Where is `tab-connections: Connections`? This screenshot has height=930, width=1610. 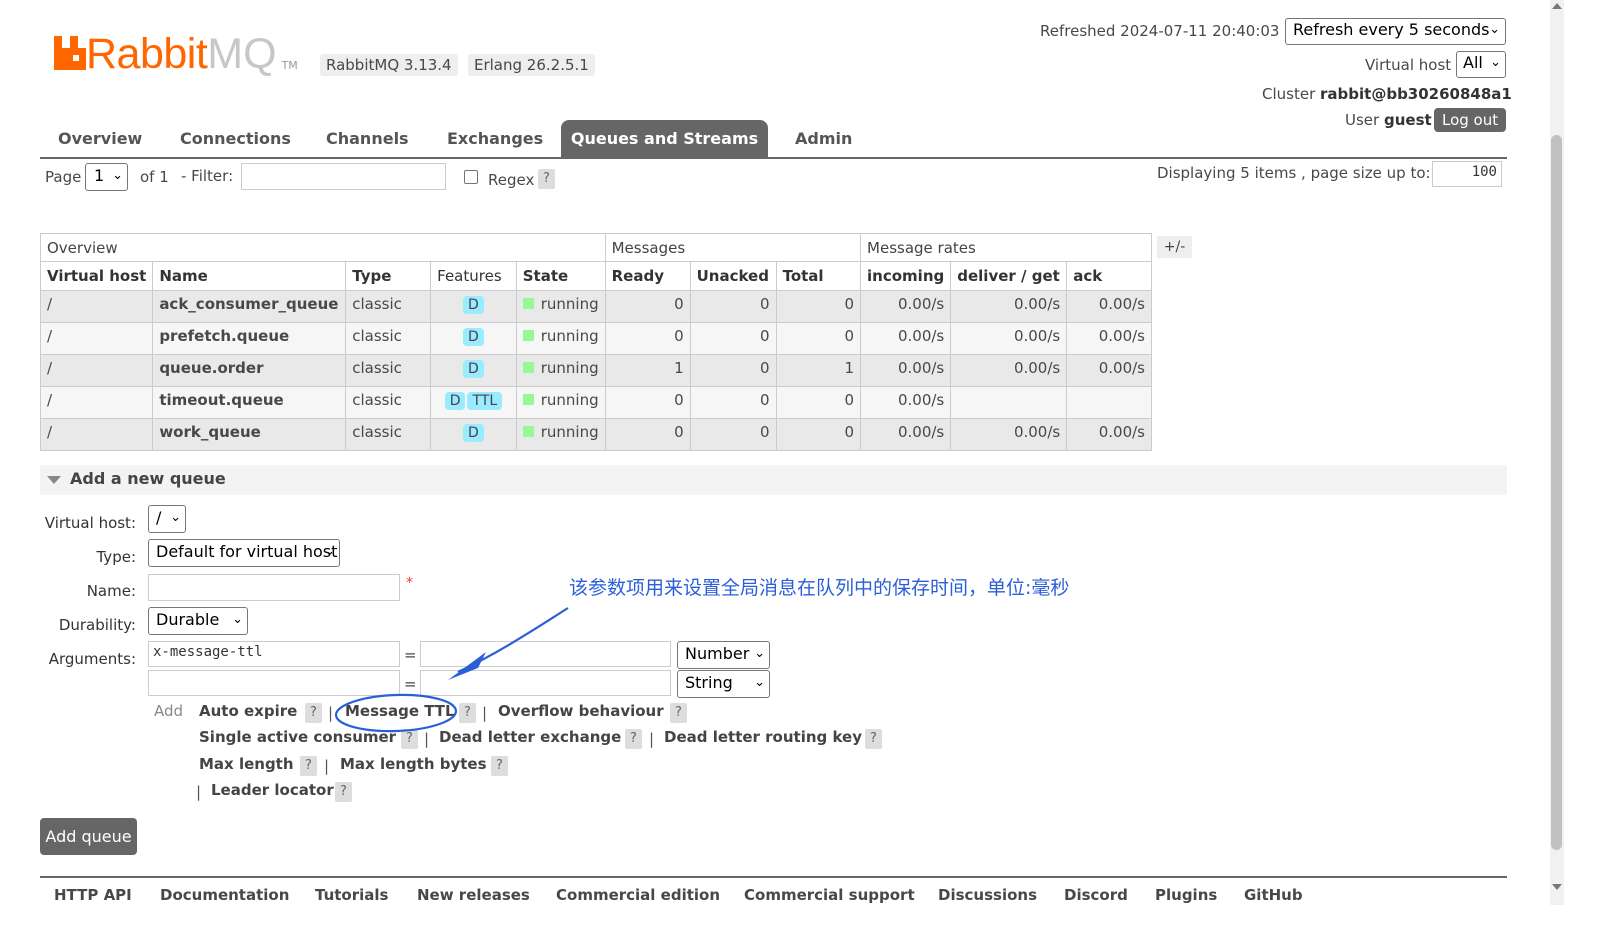
tab-connections: Connections is located at coordinates (235, 139).